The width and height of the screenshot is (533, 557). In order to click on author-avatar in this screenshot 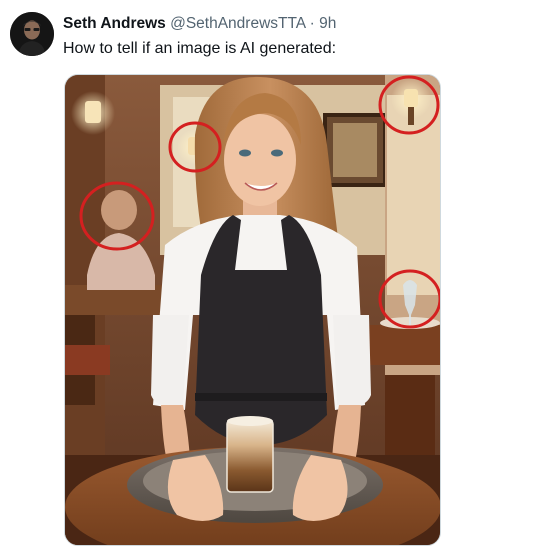, I will do `click(32, 34)`.